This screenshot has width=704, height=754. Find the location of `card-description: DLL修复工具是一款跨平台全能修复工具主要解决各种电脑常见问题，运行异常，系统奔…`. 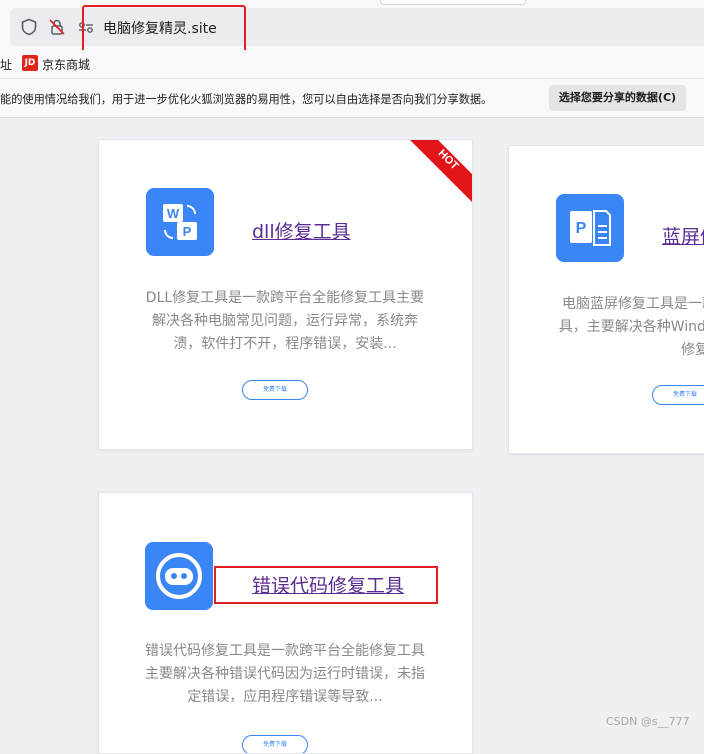

card-description: DLL修复工具是一款跨平台全能修复工具主要解决各种电脑常见问题，运行异常，系统奔… is located at coordinates (285, 321).